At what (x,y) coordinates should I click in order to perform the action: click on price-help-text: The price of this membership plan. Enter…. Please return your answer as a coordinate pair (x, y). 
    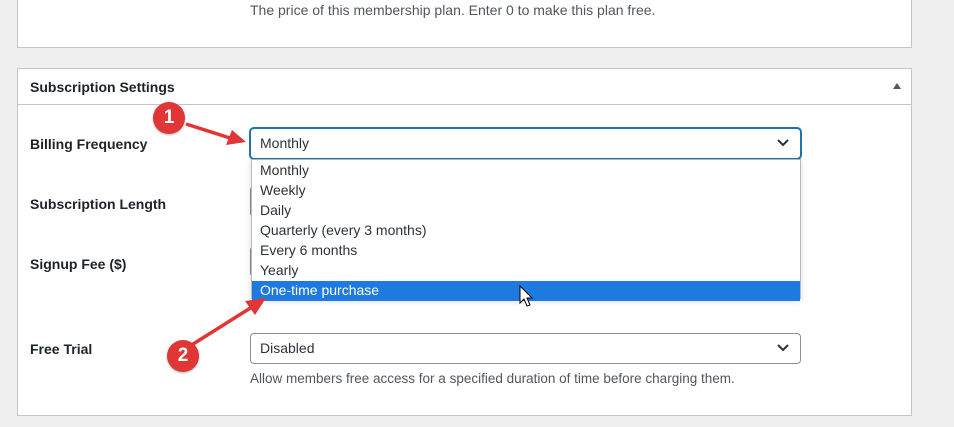
    Looking at the image, I should click on (453, 10).